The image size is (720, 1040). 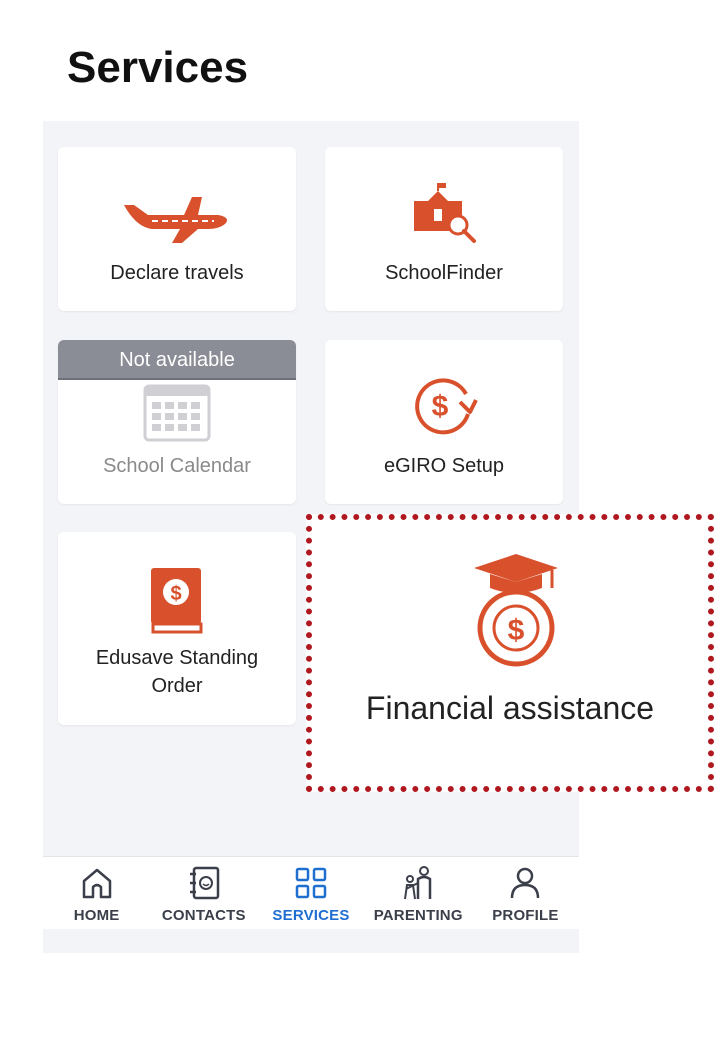 What do you see at coordinates (158, 67) in the screenshot?
I see `page-title: Services` at bounding box center [158, 67].